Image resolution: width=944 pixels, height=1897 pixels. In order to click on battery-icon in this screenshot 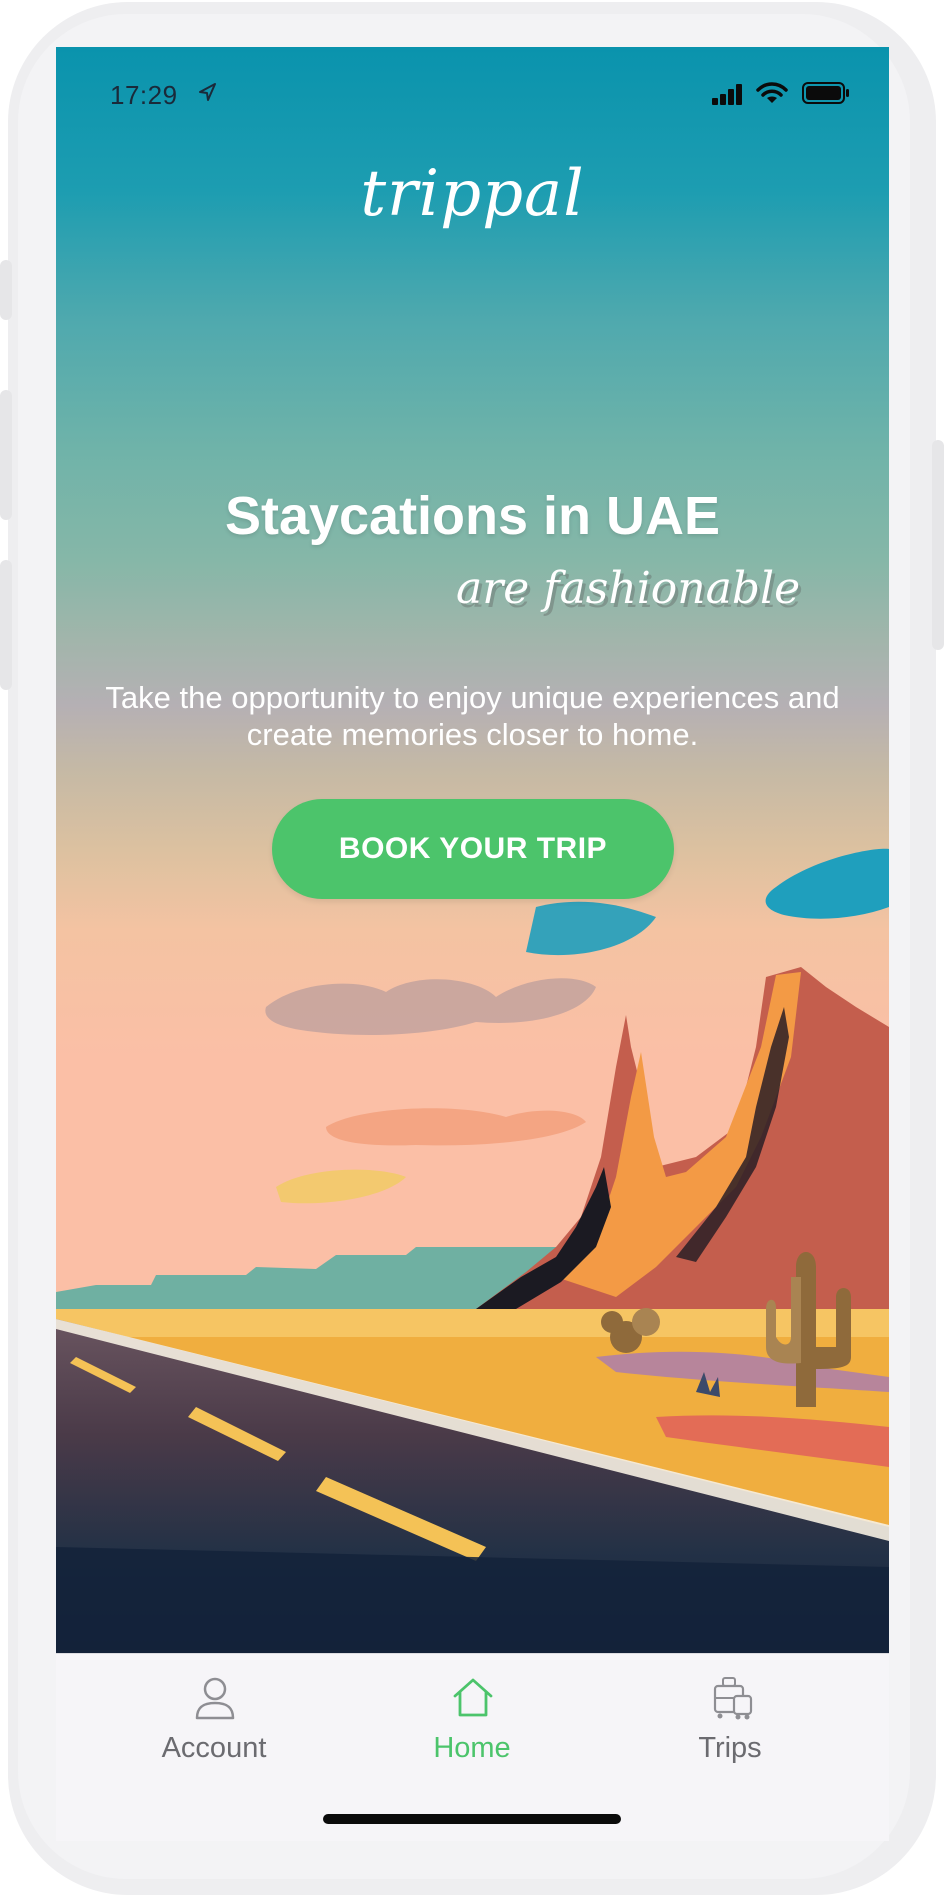, I will do `click(825, 93)`.